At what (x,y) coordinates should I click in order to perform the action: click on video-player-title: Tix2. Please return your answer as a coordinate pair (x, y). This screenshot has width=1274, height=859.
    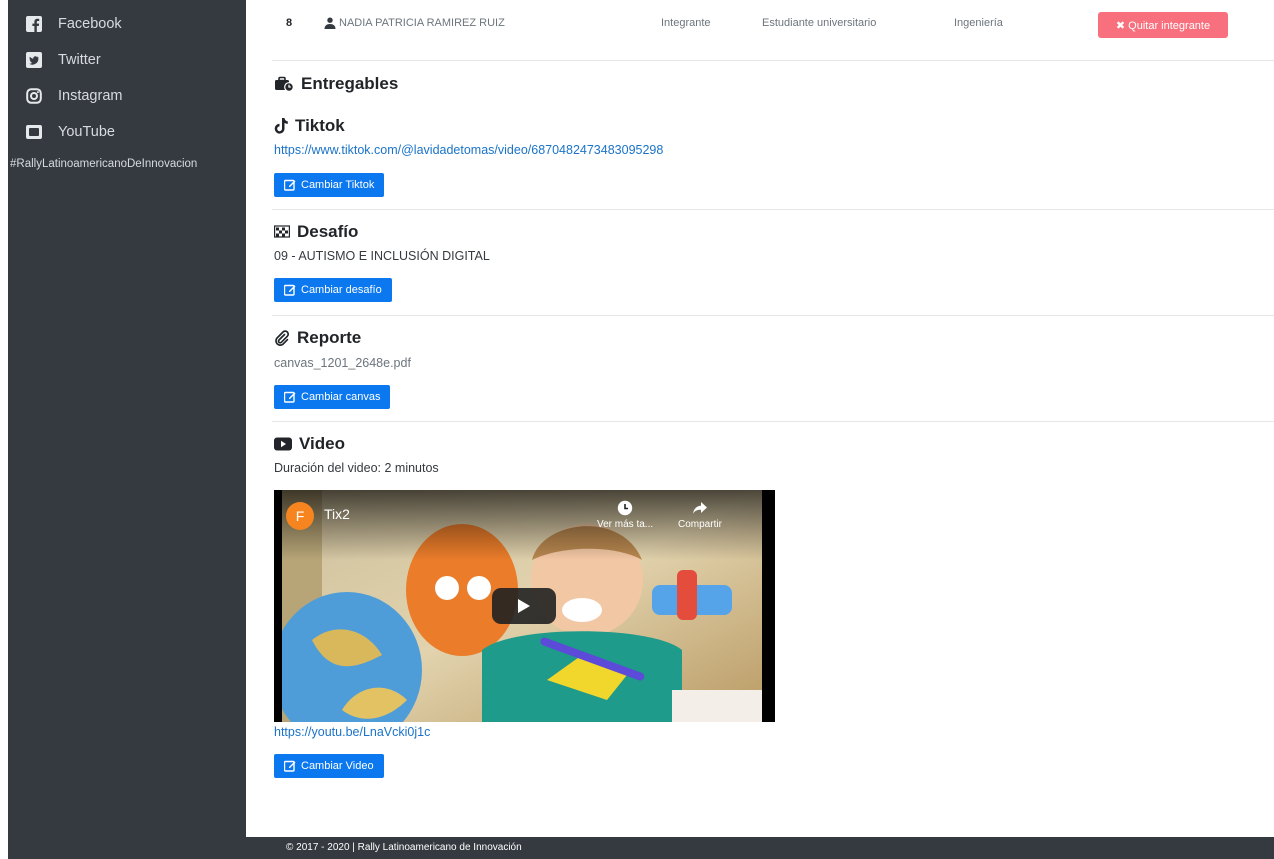
    Looking at the image, I should click on (337, 514).